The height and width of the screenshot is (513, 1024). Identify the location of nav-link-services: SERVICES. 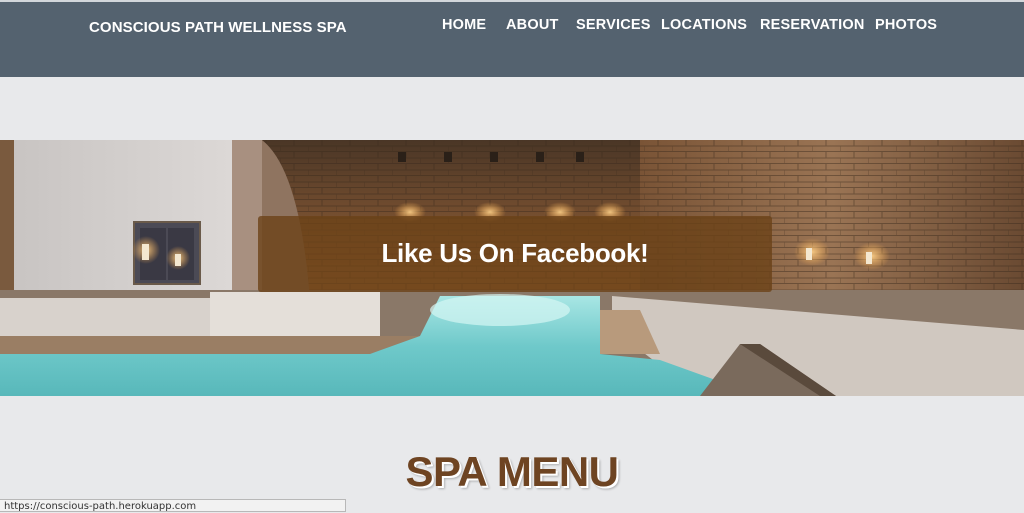
(613, 25).